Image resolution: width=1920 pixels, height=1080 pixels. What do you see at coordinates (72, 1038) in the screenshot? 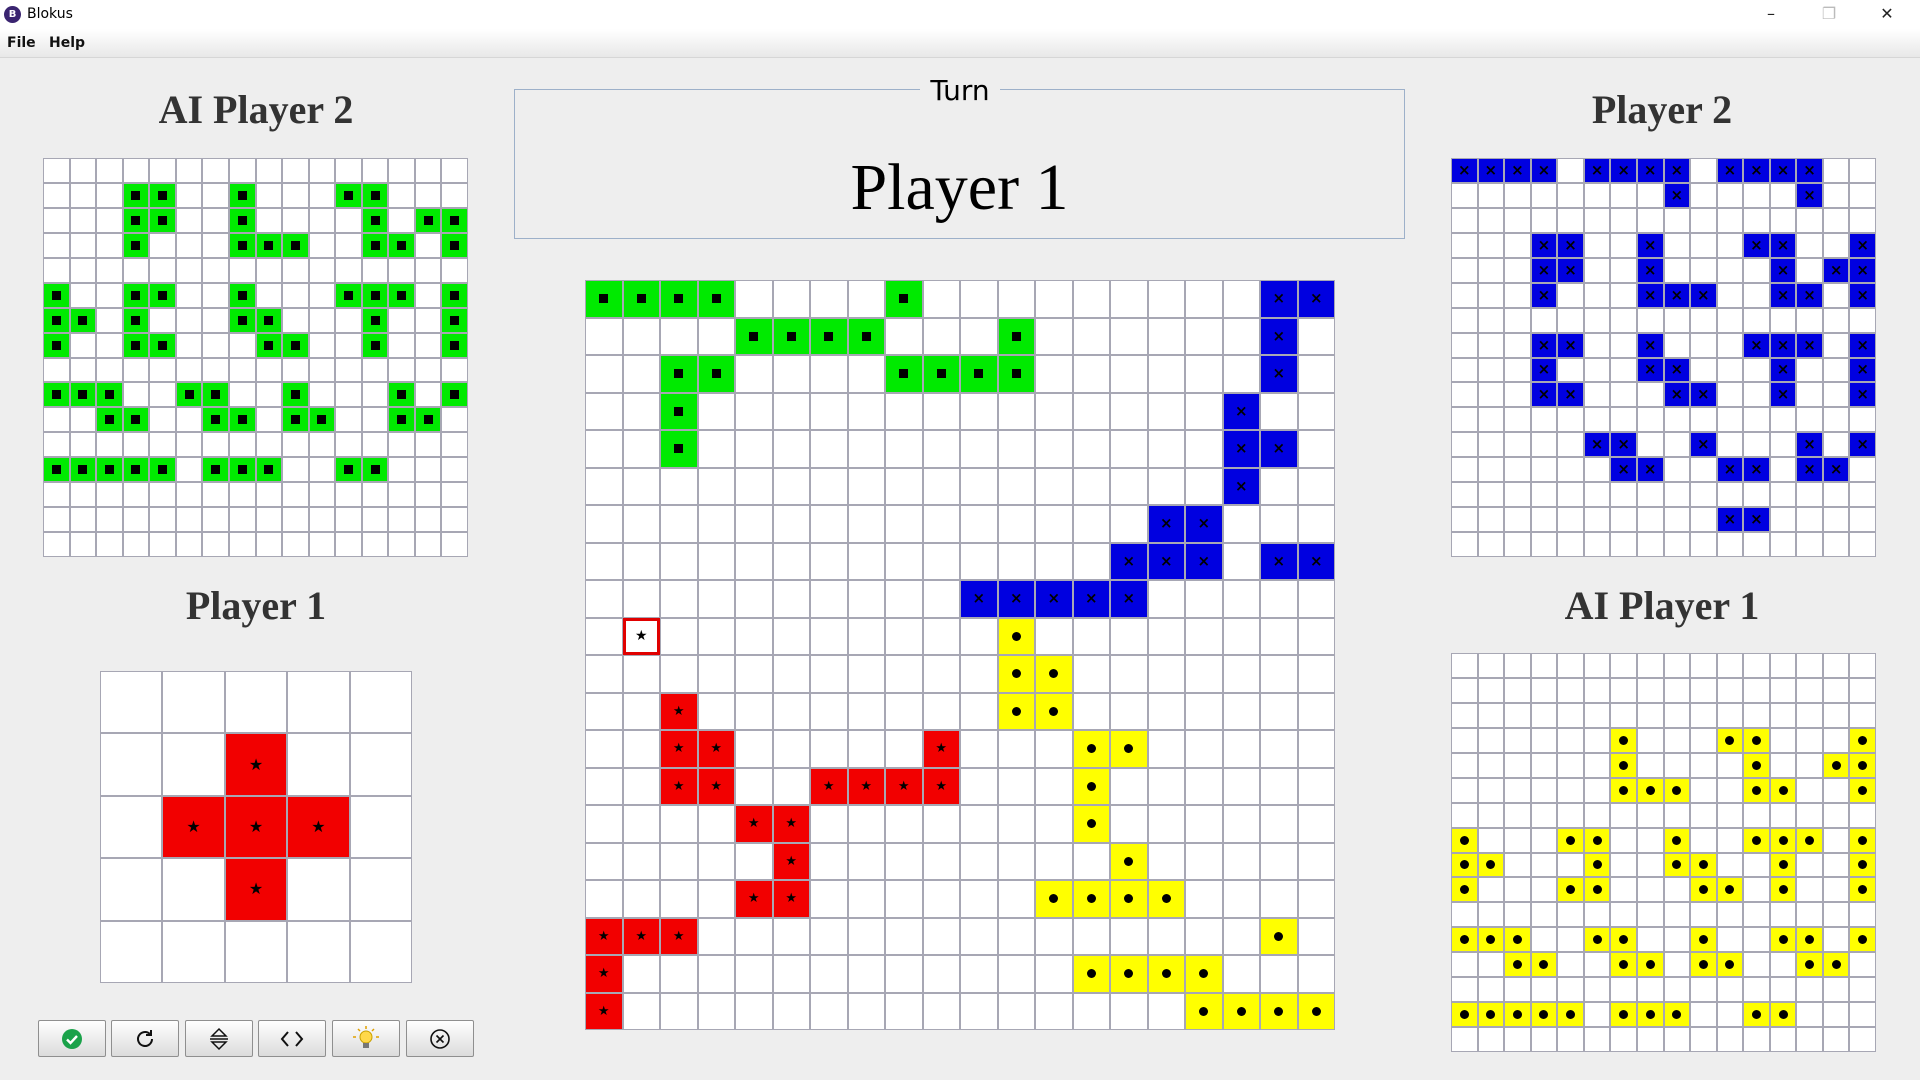
I see `confirm-button` at bounding box center [72, 1038].